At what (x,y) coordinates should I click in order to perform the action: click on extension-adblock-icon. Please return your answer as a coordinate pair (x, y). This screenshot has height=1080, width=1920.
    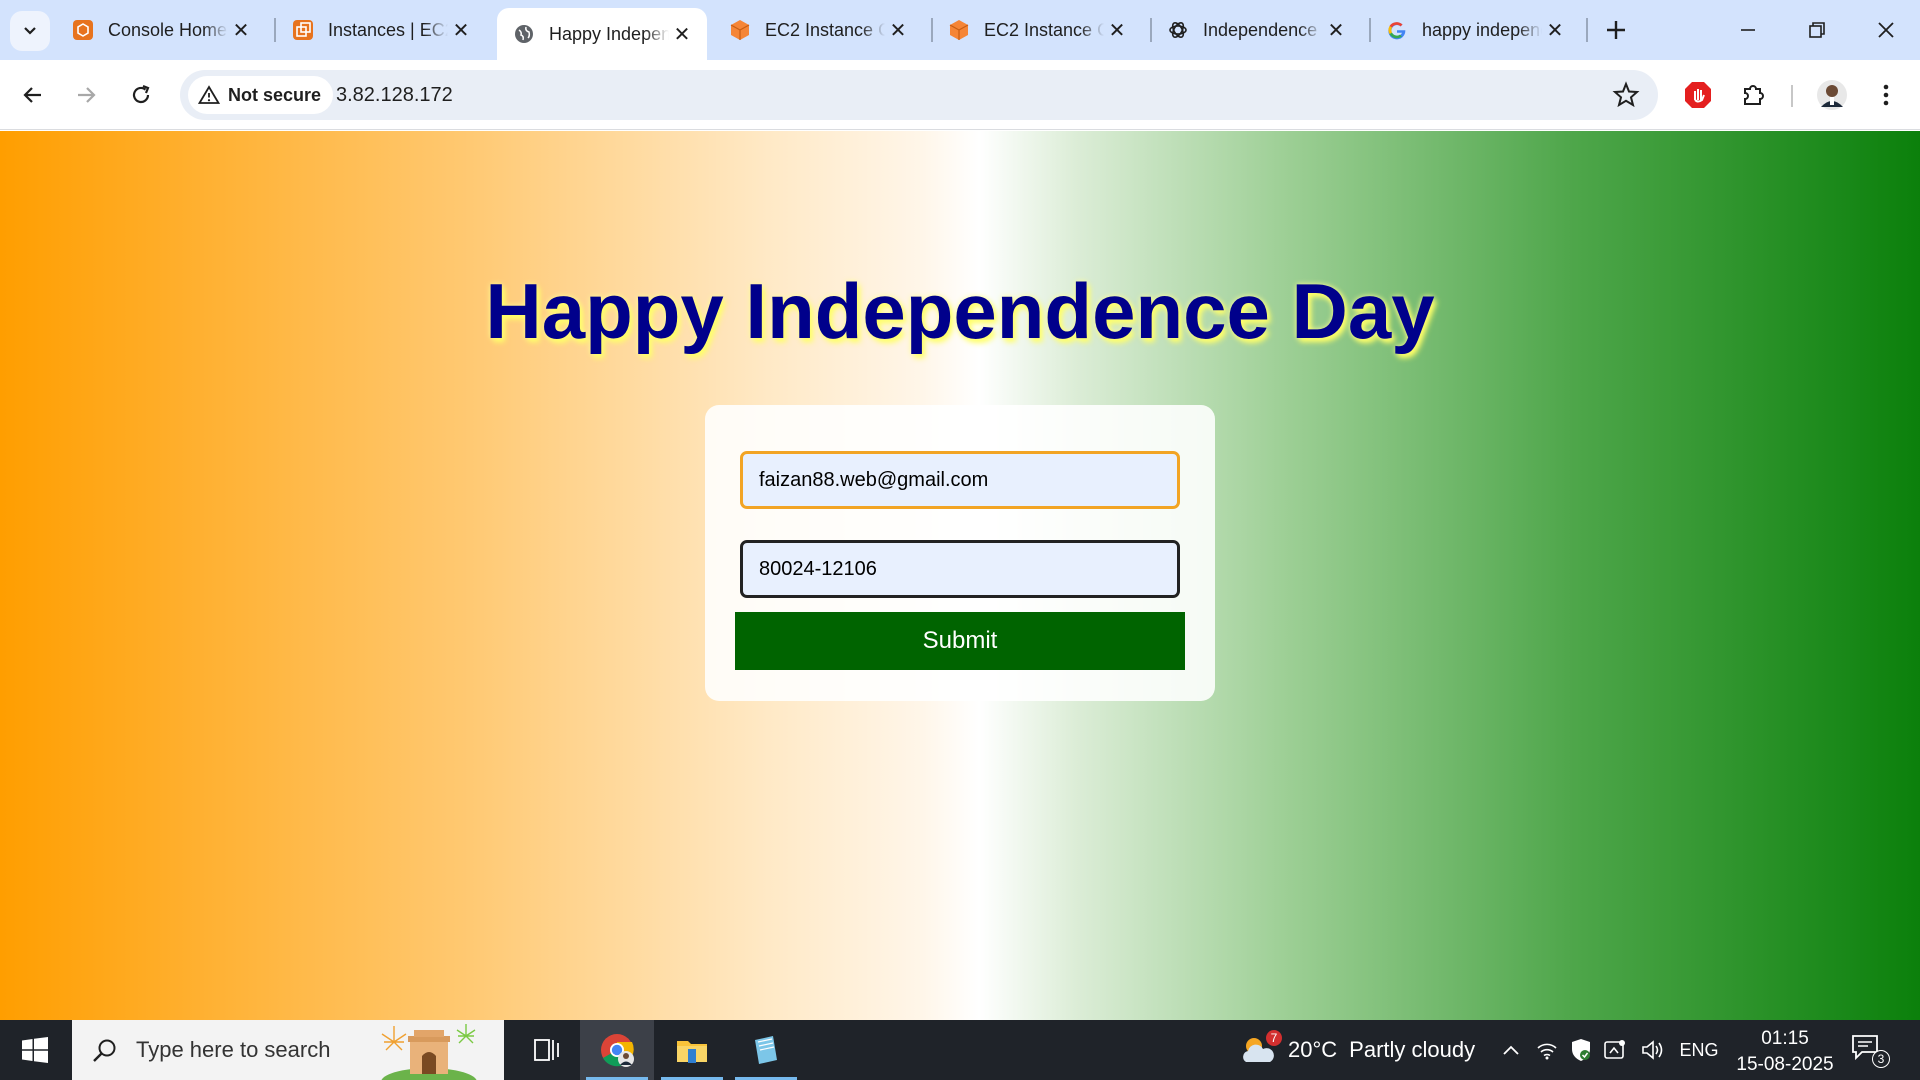
    Looking at the image, I should click on (1698, 95).